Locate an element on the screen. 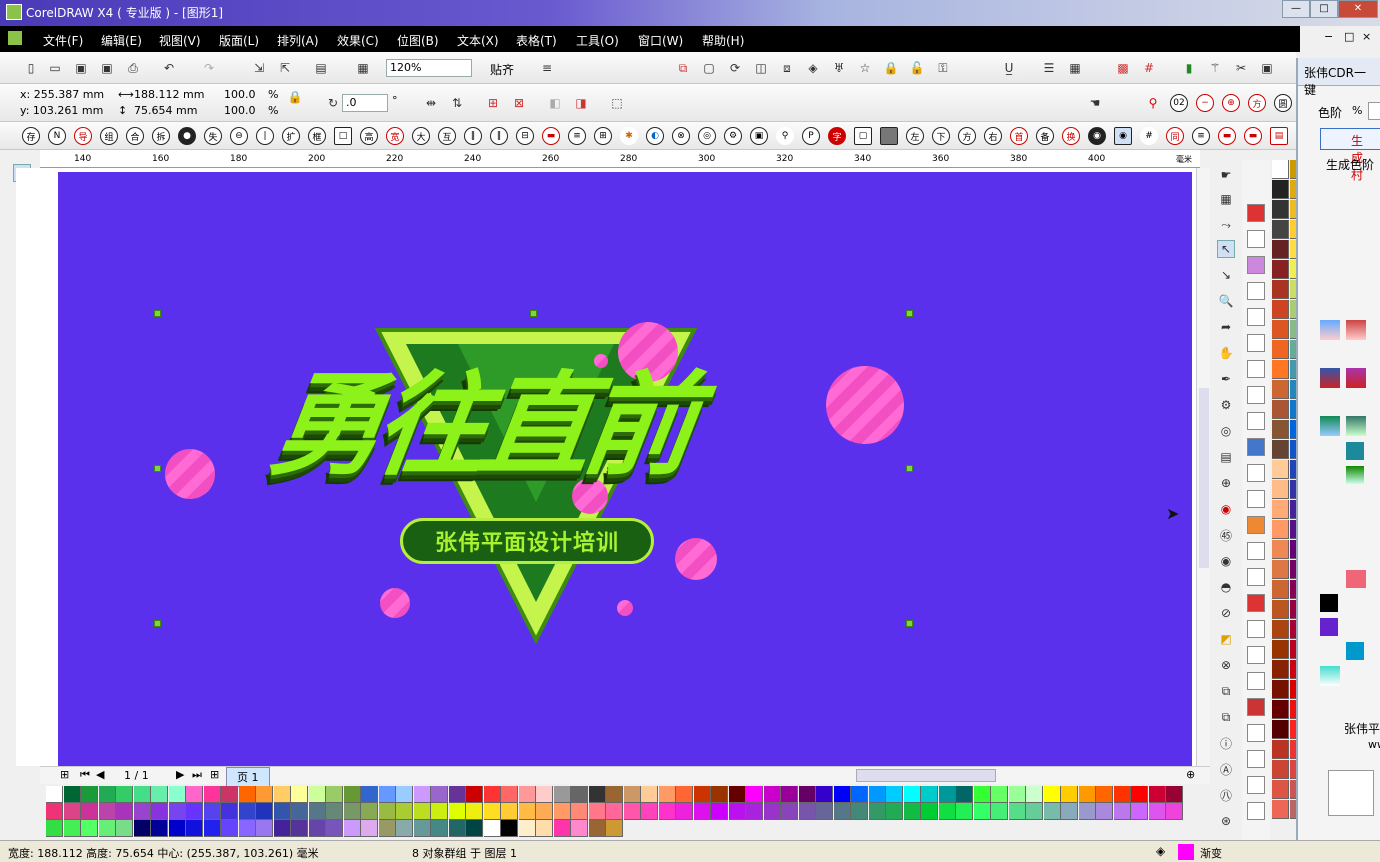 The image size is (1380, 862). macro-pipe-icon: | is located at coordinates (265, 136).